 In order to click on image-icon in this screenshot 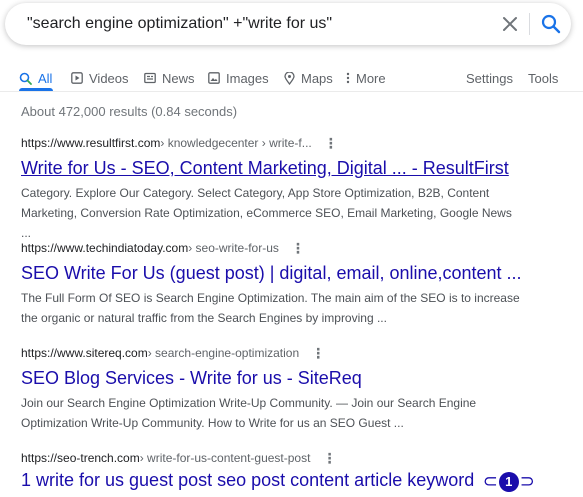, I will do `click(214, 78)`.